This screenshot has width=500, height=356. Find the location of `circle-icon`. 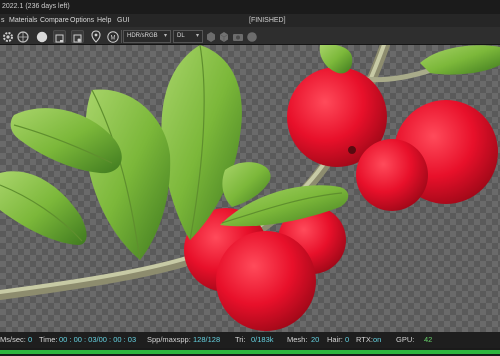

circle-icon is located at coordinates (252, 36).